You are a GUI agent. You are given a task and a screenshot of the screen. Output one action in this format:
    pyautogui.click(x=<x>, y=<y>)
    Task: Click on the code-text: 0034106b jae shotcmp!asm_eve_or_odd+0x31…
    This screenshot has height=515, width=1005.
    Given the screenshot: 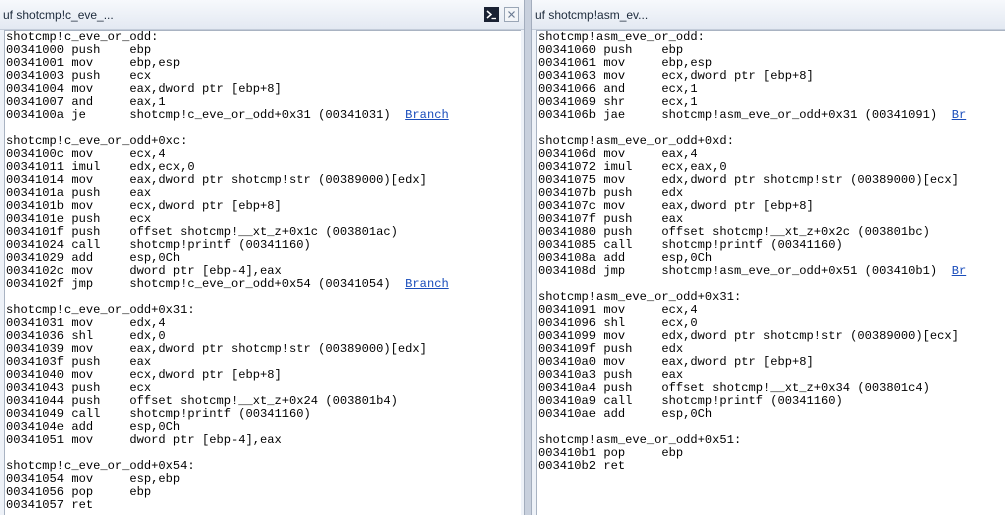 What is the action you would take?
    pyautogui.click(x=745, y=115)
    